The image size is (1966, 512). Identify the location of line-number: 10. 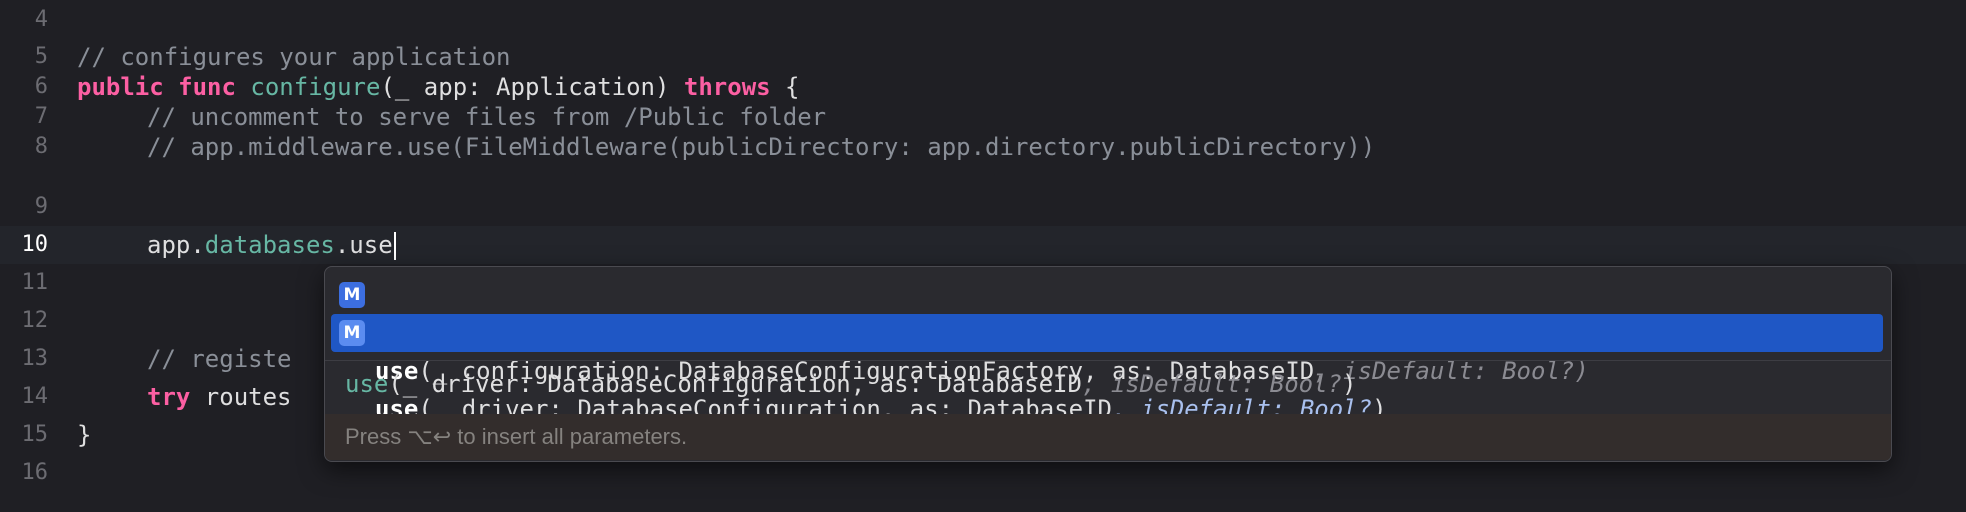
(35, 244).